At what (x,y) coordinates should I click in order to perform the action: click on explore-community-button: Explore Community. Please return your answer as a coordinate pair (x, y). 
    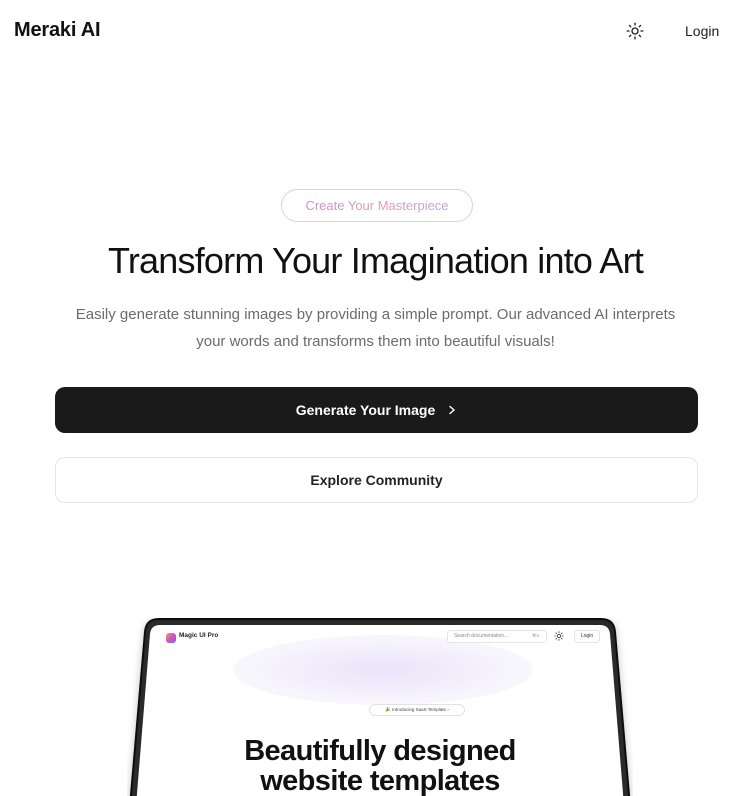
    Looking at the image, I should click on (376, 480).